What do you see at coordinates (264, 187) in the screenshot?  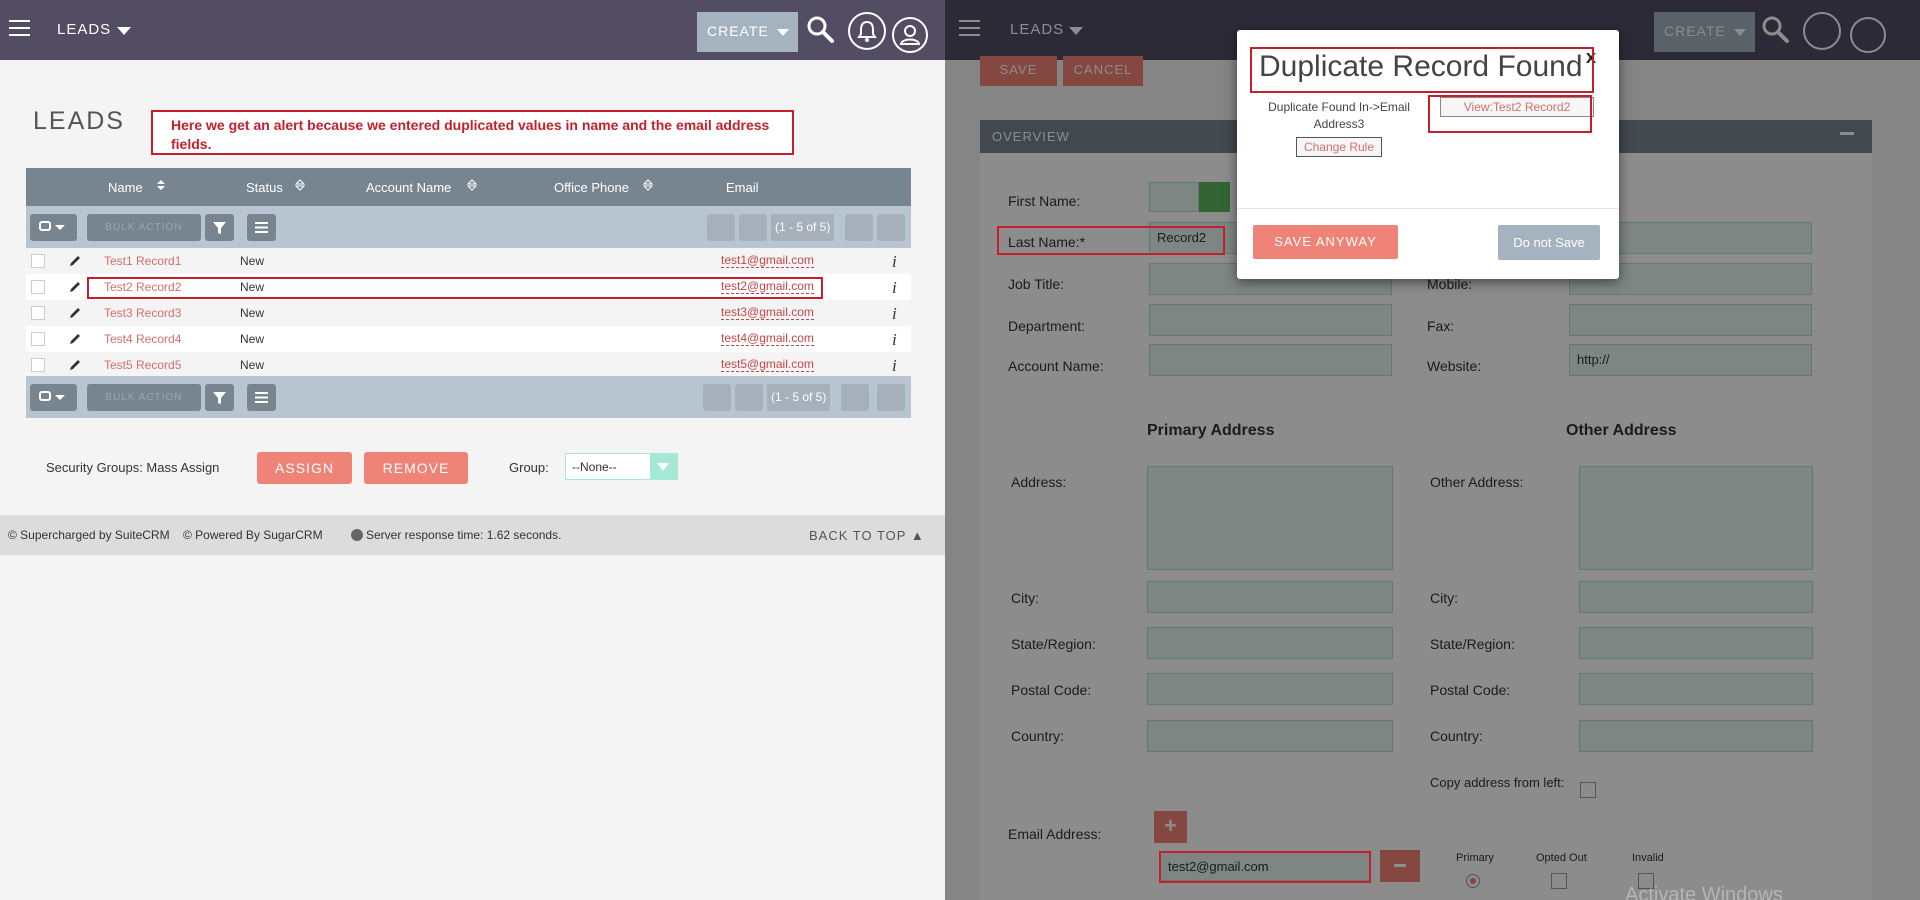 I see `column-status: Status` at bounding box center [264, 187].